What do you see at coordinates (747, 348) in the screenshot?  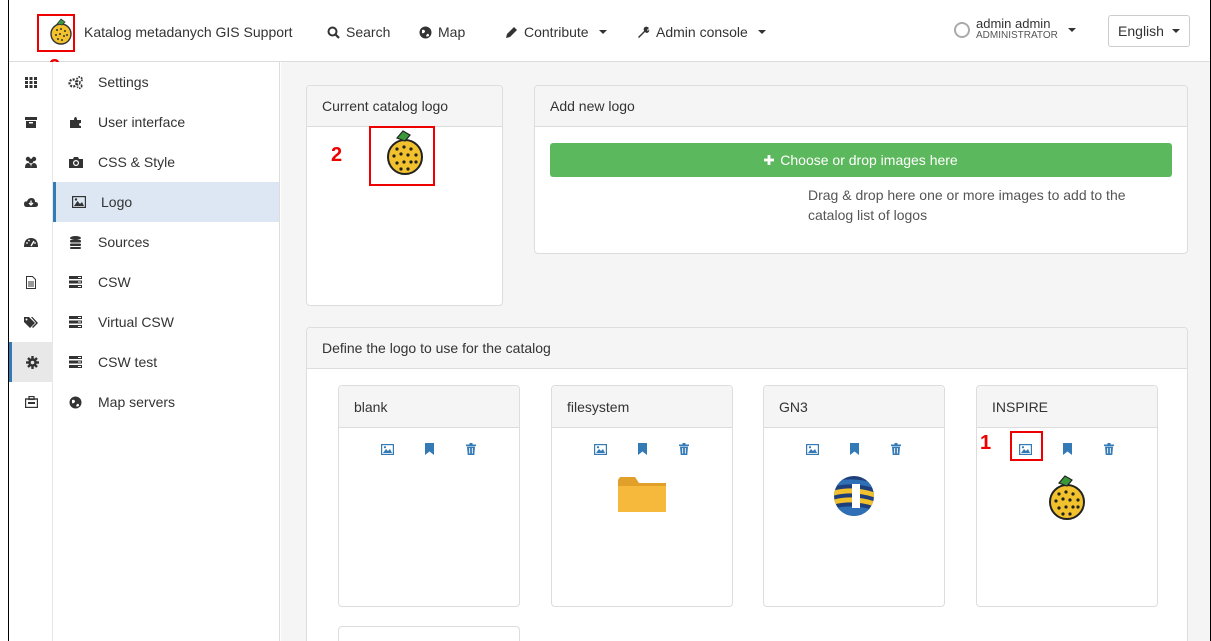 I see `define-logo-title: Define the logo to use for the catalog` at bounding box center [747, 348].